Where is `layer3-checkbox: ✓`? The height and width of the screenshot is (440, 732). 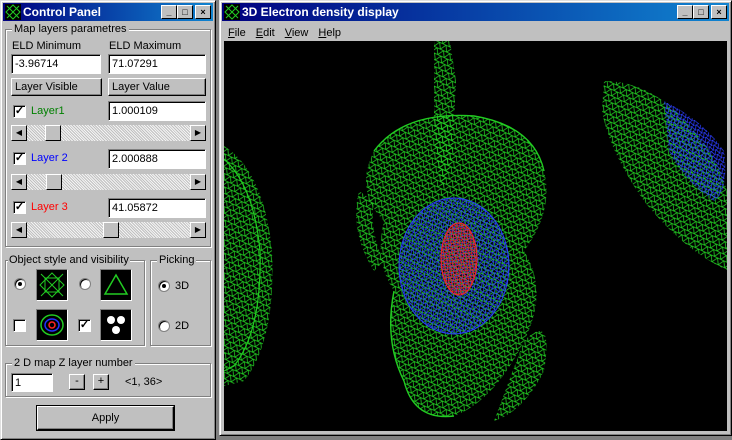 layer3-checkbox: ✓ is located at coordinates (19, 207).